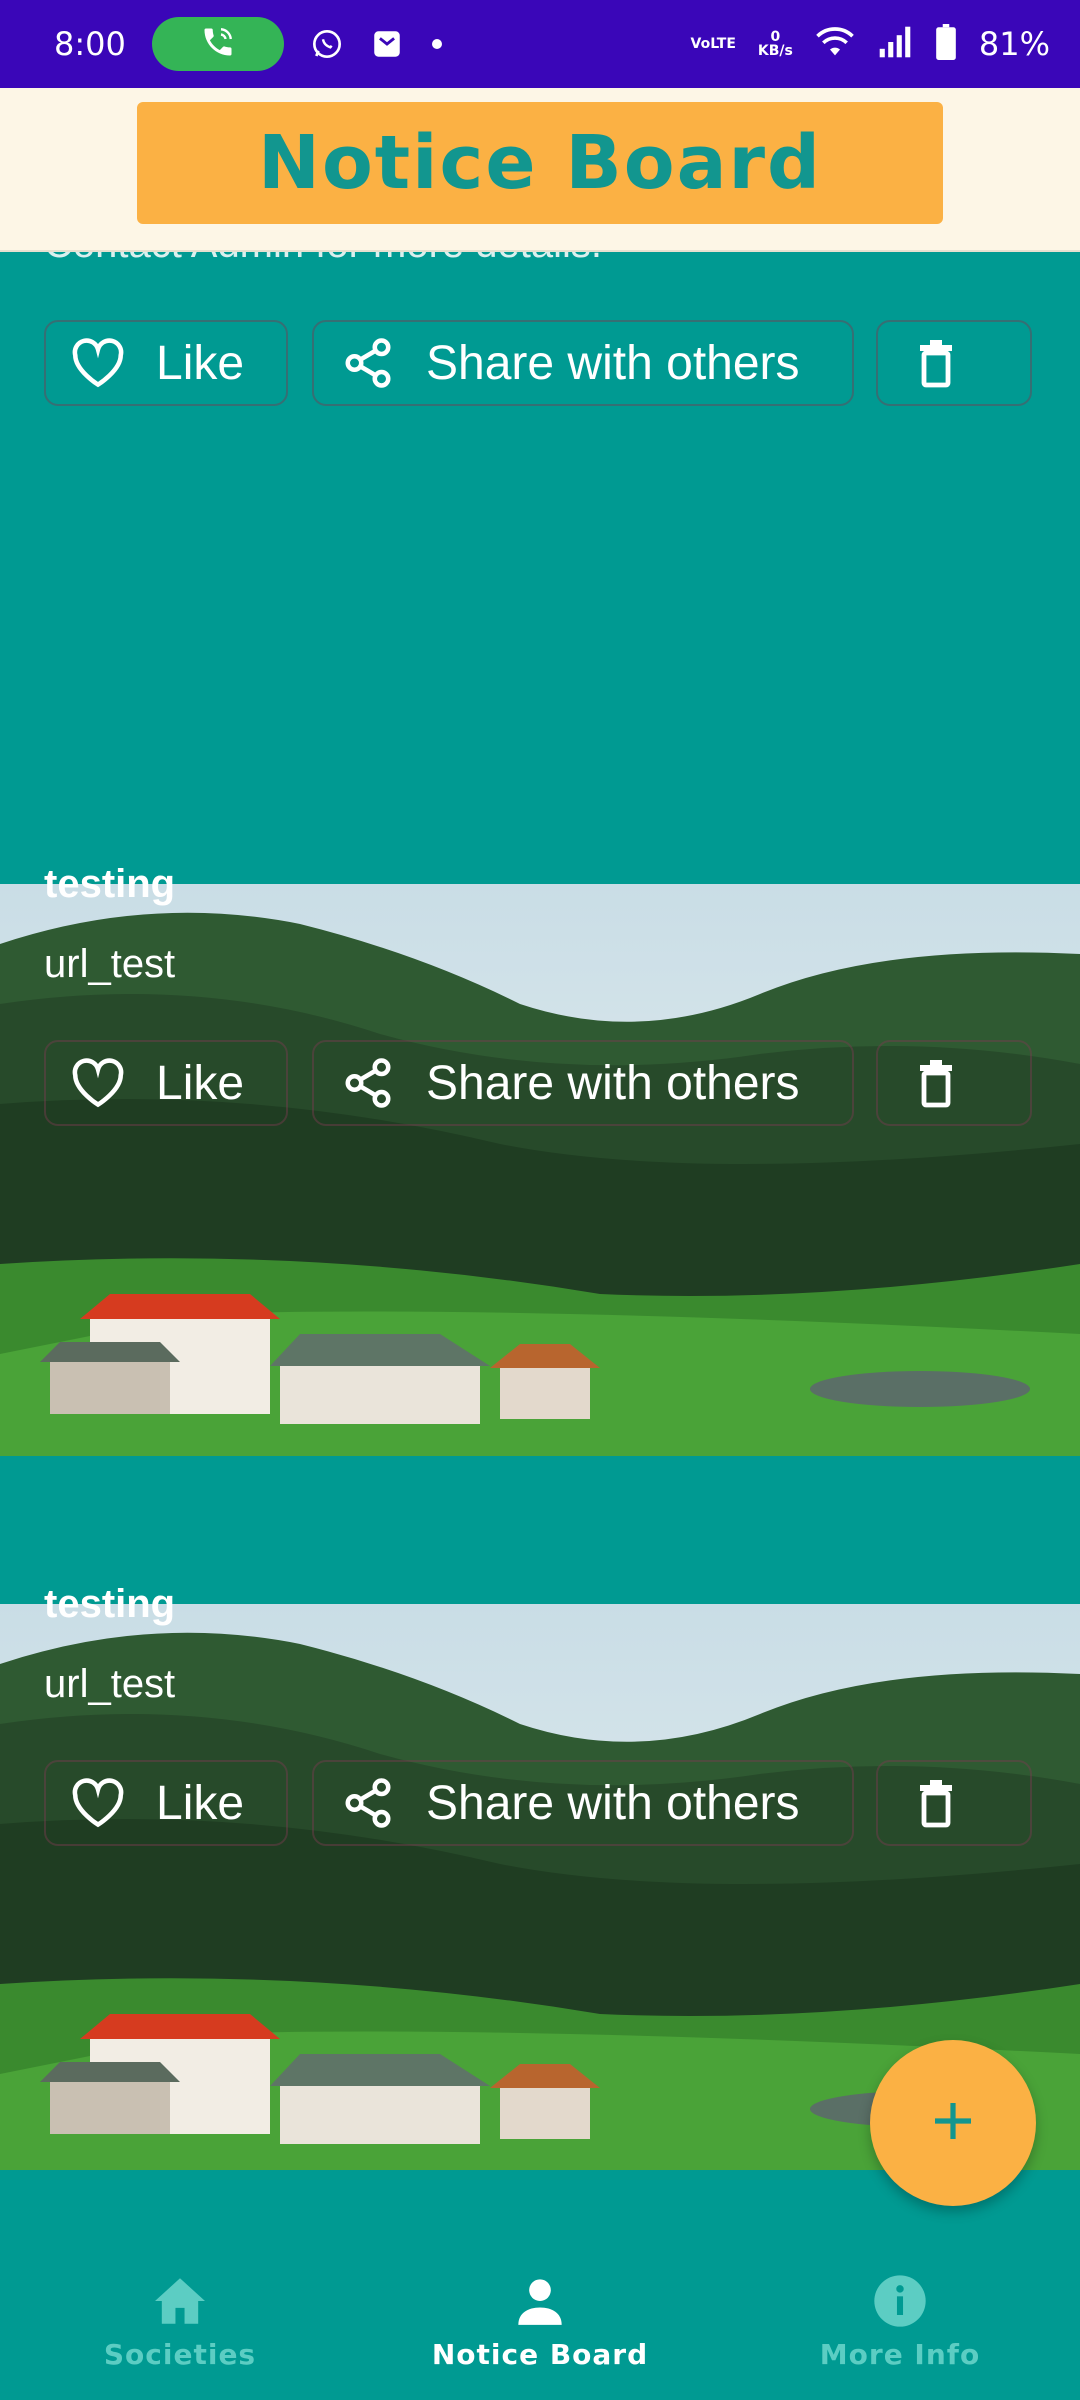 Image resolution: width=1080 pixels, height=2400 pixels. I want to click on bottom-navigation: Societies Notice Board More Info, so click(540, 2288).